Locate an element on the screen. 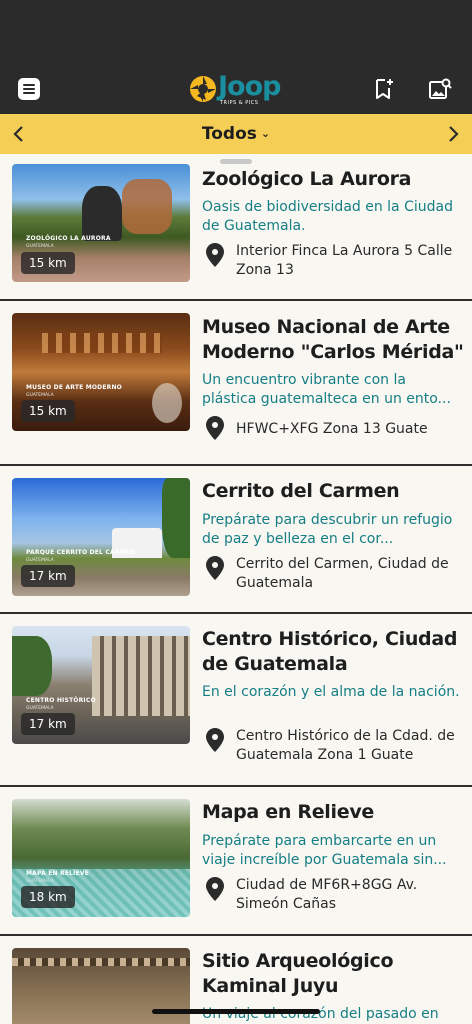  category-label: Todos is located at coordinates (229, 134).